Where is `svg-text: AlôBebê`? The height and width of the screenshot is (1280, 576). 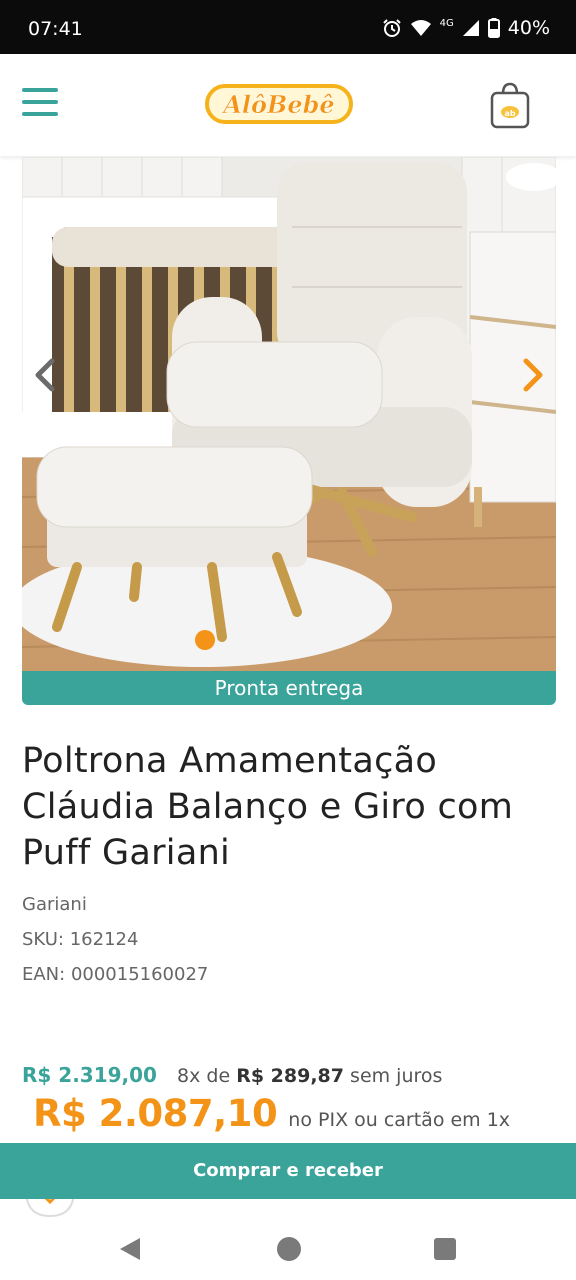 svg-text: AlôBebê is located at coordinates (277, 104).